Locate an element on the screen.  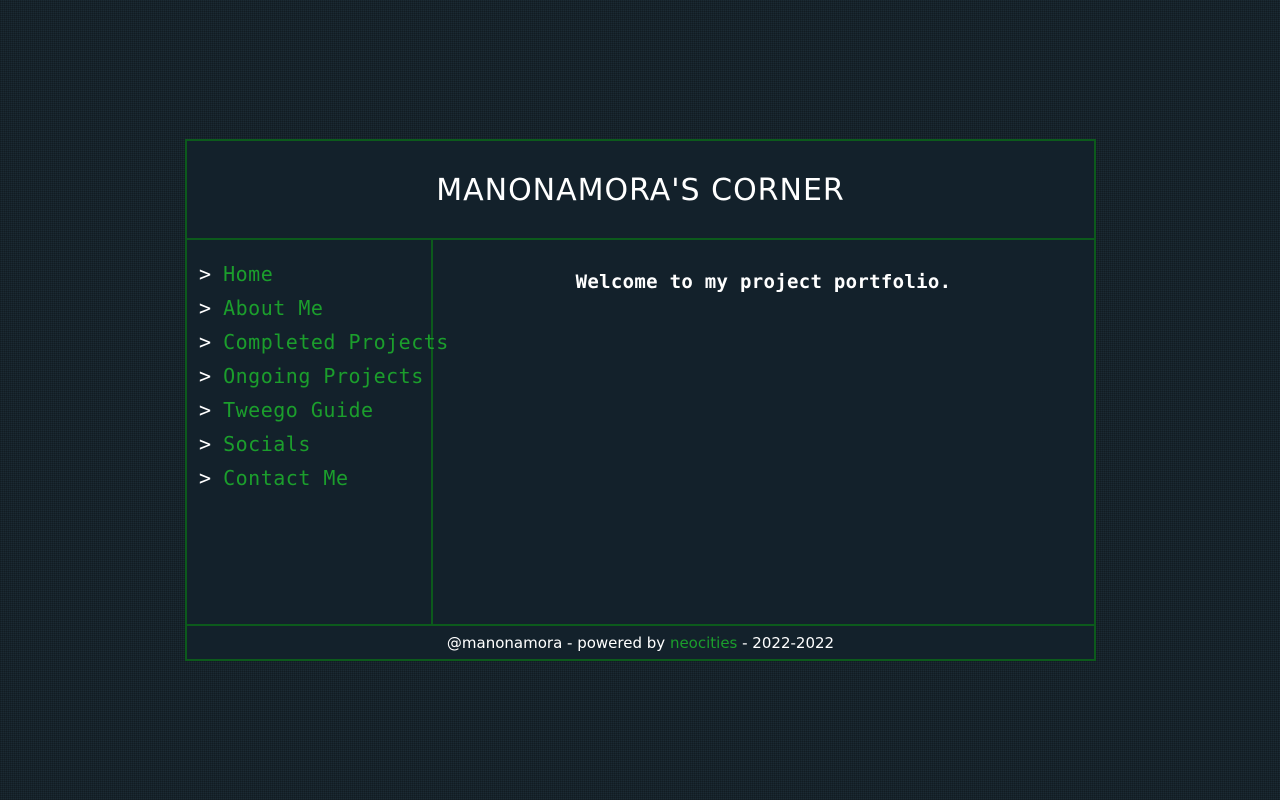
sidebar-item-ongoing-projects: > Ongoing Projects is located at coordinates (309, 380).